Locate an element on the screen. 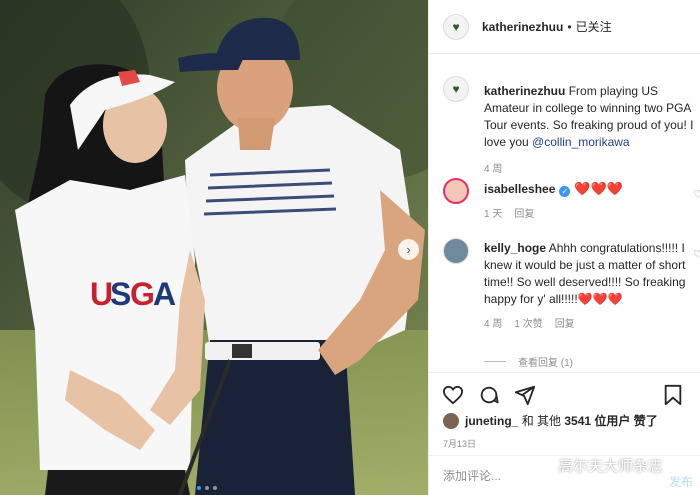  likes-summary: juneting_ 和 其他 3541 位用户 赞了 is located at coordinates (550, 420).